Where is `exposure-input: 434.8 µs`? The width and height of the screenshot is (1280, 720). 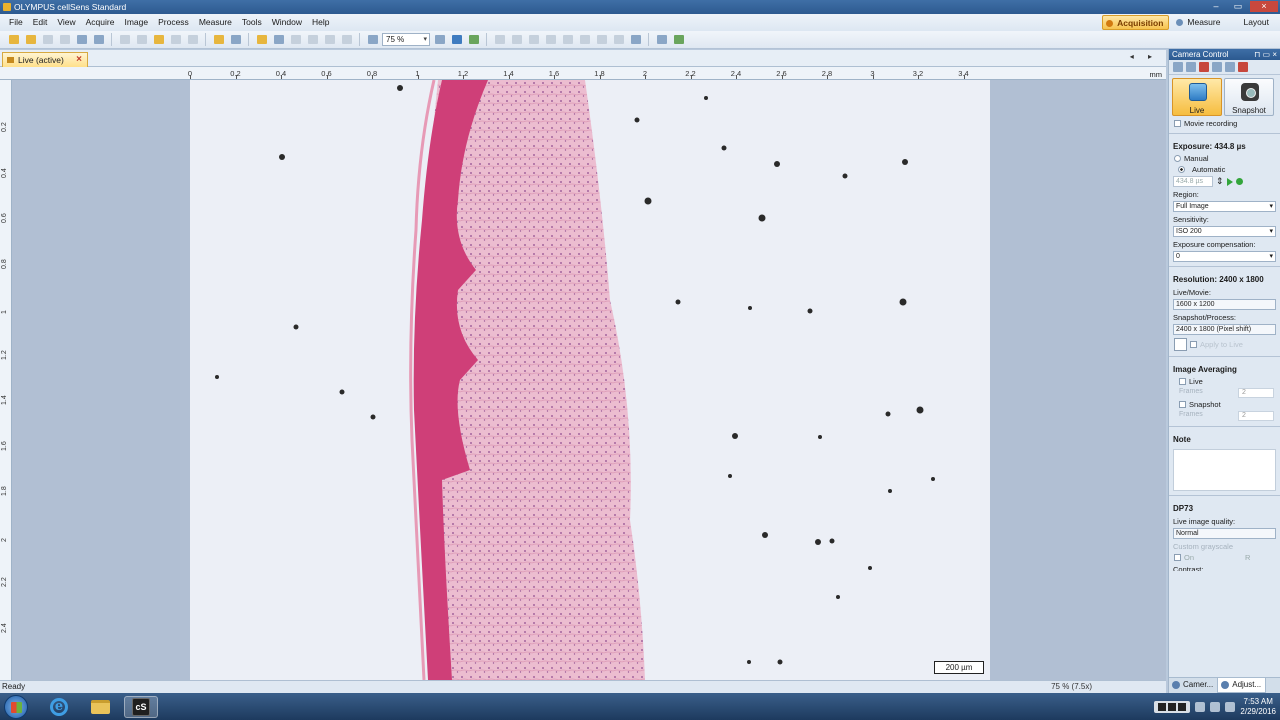 exposure-input: 434.8 µs is located at coordinates (1193, 181).